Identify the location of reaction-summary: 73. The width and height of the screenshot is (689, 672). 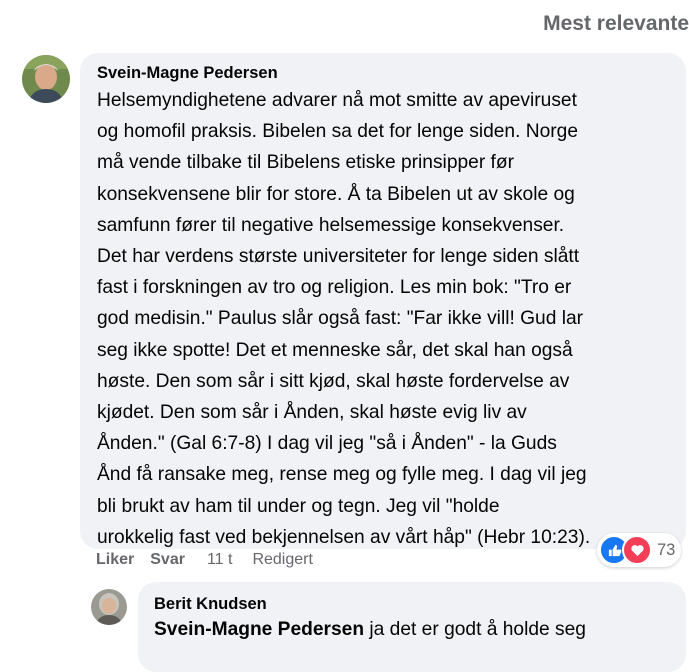
(639, 550).